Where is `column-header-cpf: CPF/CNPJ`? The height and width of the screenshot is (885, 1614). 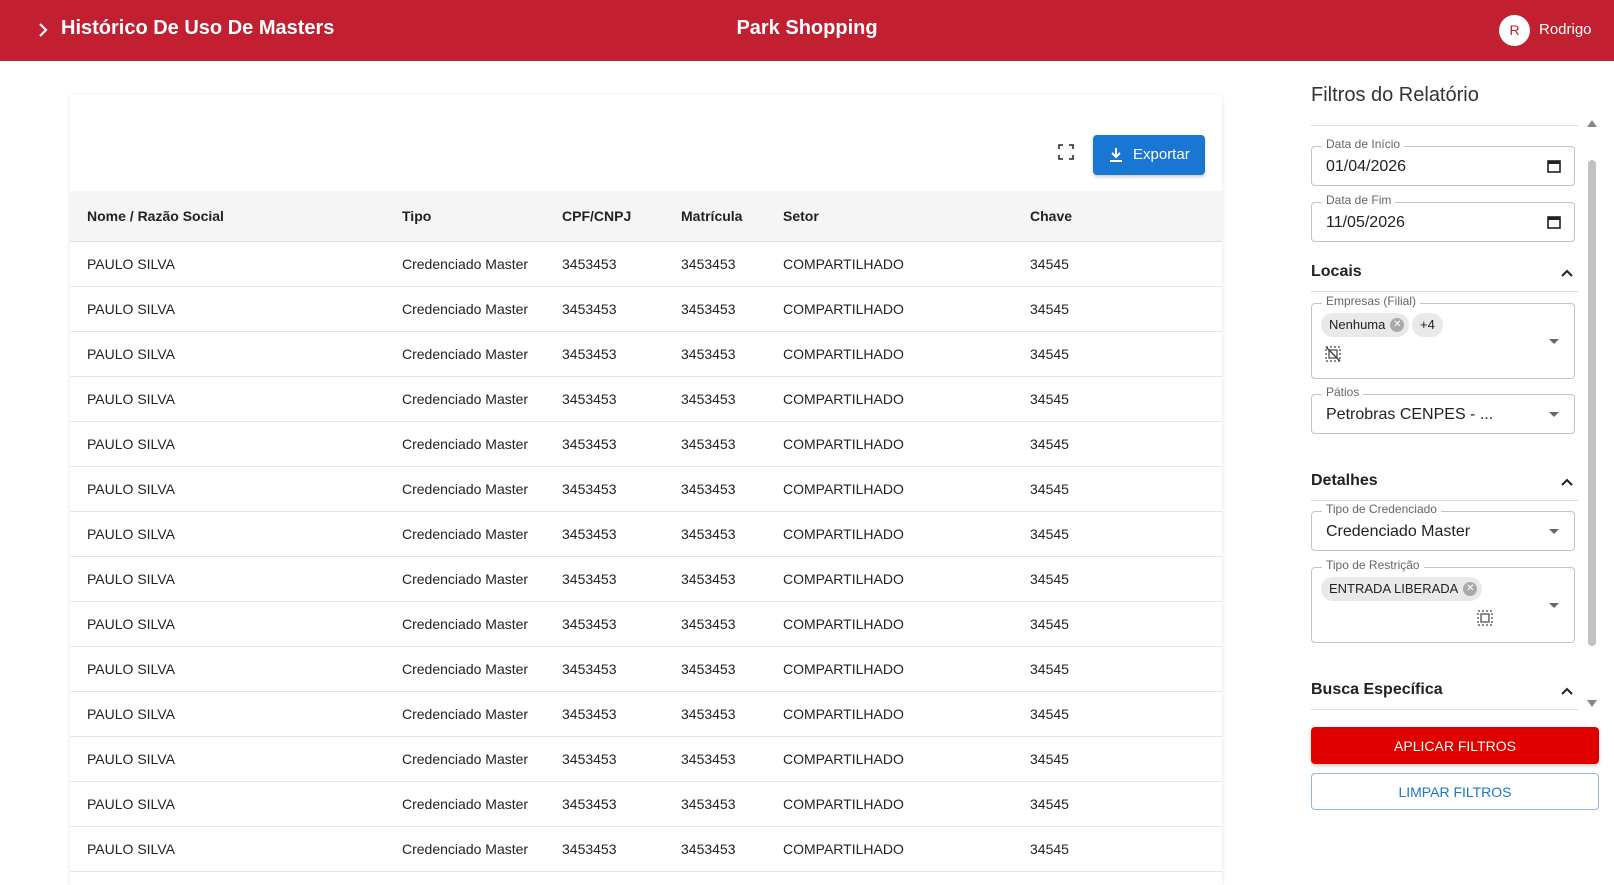 column-header-cpf: CPF/CNPJ is located at coordinates (621, 216).